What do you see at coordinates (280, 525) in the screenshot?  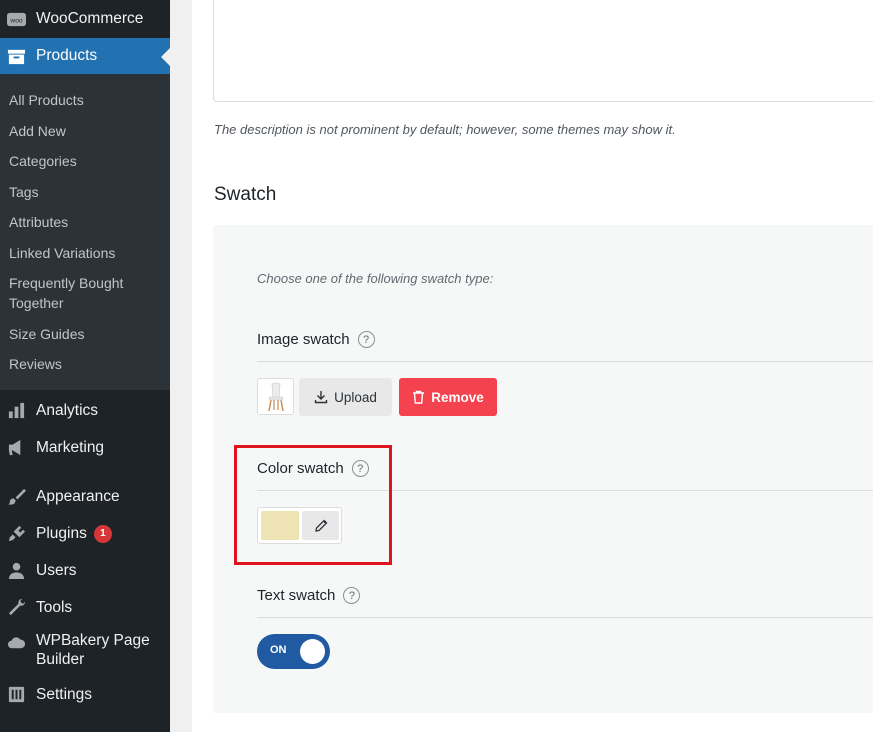 I see `color-swatch-preview` at bounding box center [280, 525].